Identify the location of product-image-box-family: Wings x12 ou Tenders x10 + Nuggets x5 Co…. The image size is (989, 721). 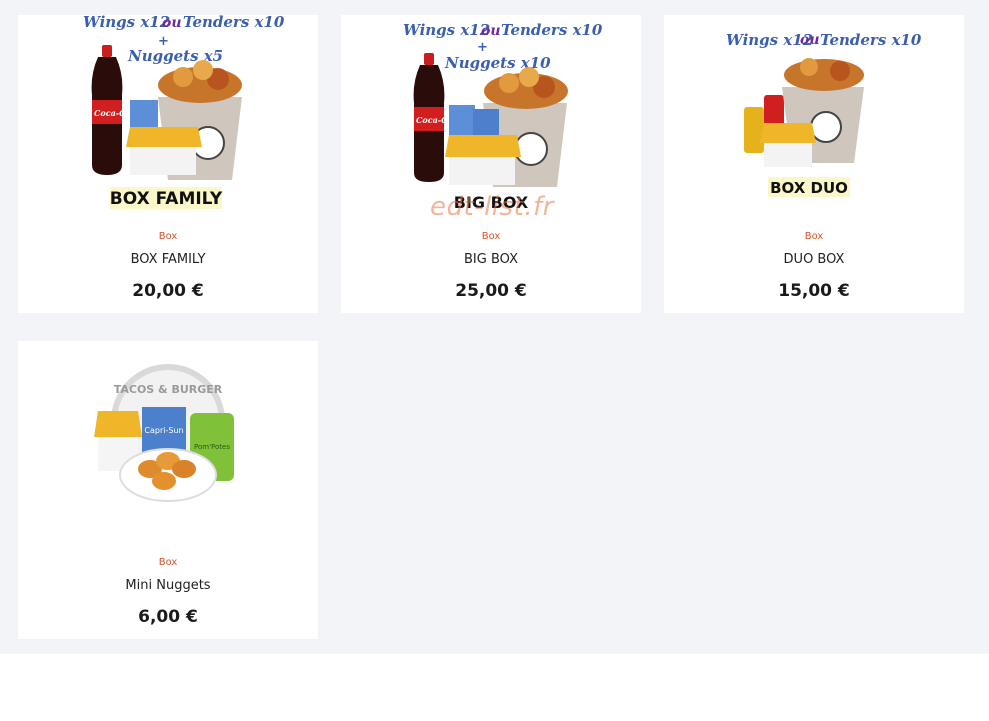
(184, 112).